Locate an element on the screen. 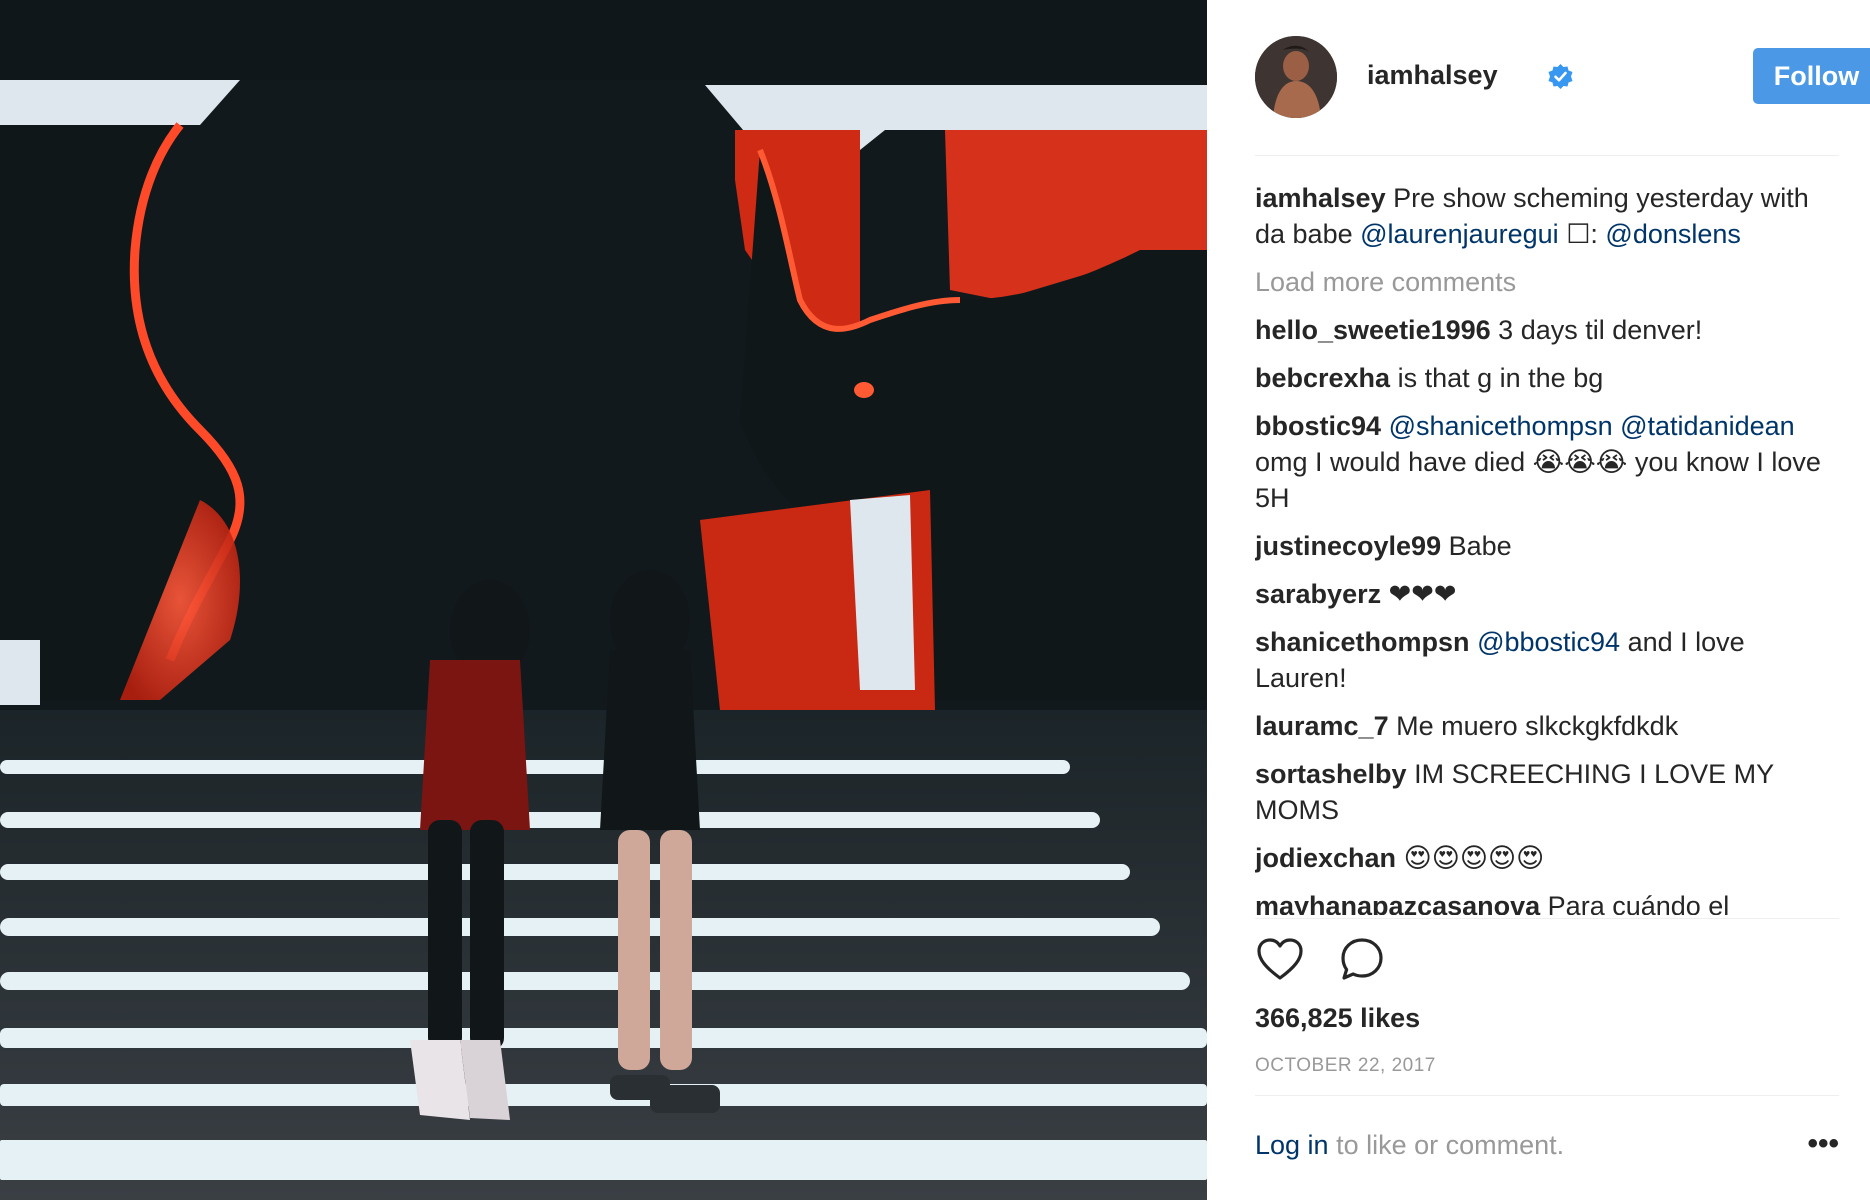 The width and height of the screenshot is (1870, 1200). camera-glyph: ☐: is located at coordinates (1582, 234).